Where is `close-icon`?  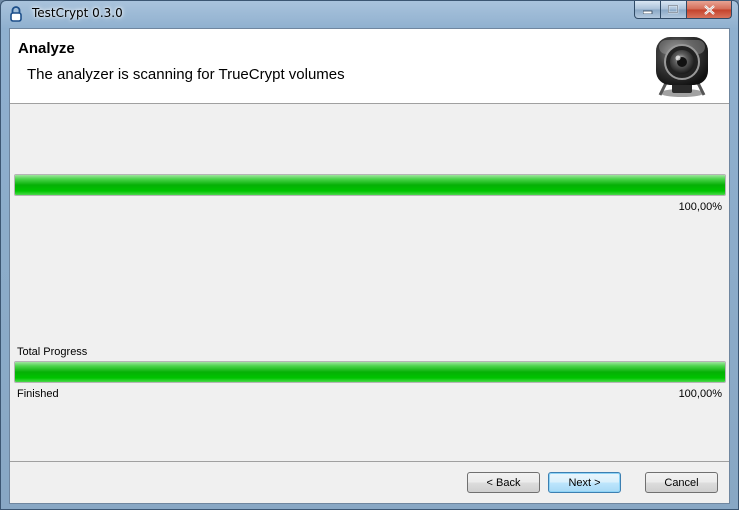 close-icon is located at coordinates (709, 9).